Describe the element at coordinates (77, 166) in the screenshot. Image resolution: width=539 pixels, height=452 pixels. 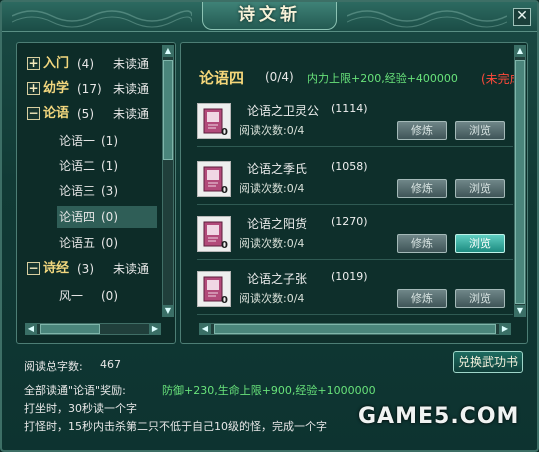
I see `tree-item-name: 论语二` at that location.